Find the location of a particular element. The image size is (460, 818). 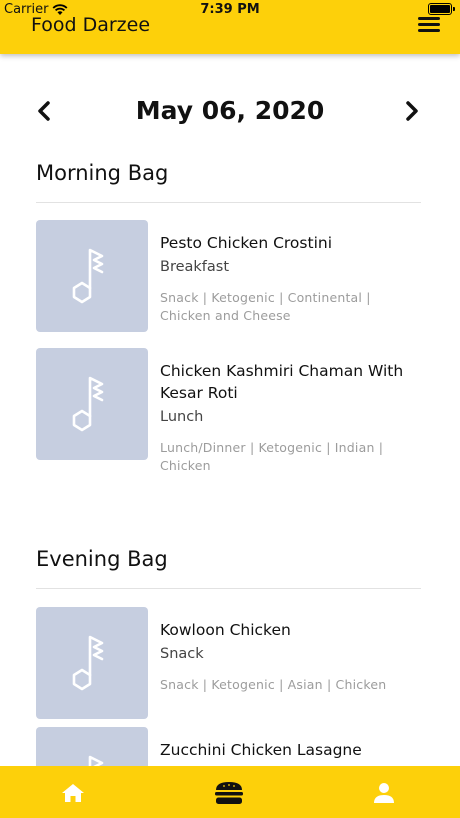

meal-name: Kowloon Chicken is located at coordinates (225, 630).